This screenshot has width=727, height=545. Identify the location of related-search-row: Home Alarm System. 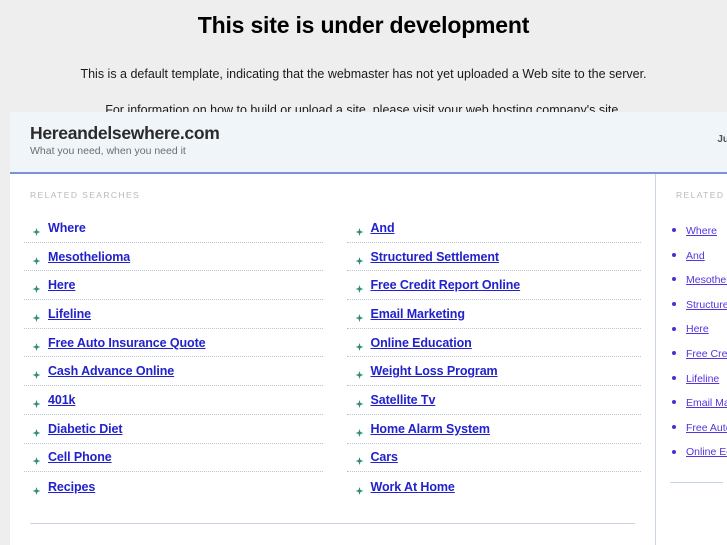
(493, 429).